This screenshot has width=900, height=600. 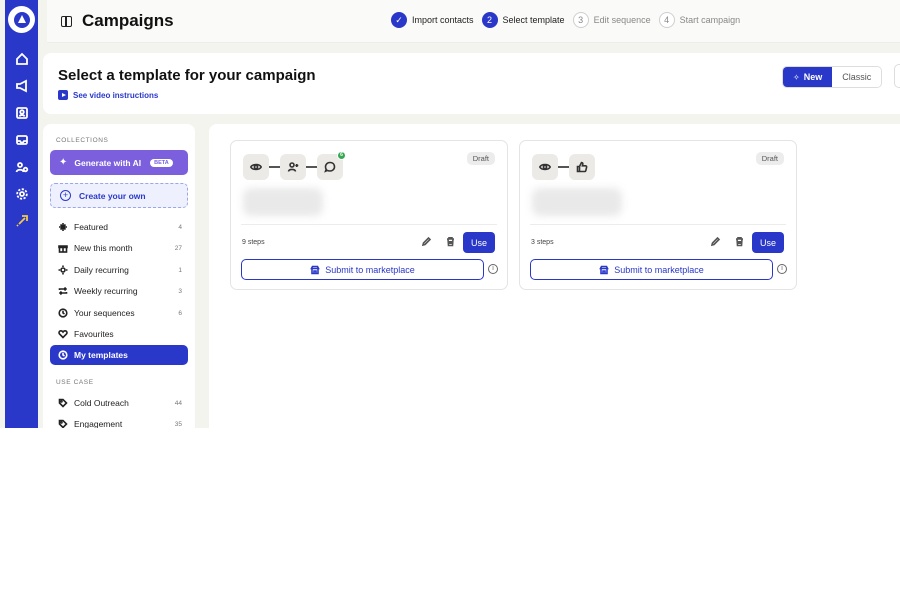 What do you see at coordinates (180, 270) in the screenshot?
I see `collection-count: 1` at bounding box center [180, 270].